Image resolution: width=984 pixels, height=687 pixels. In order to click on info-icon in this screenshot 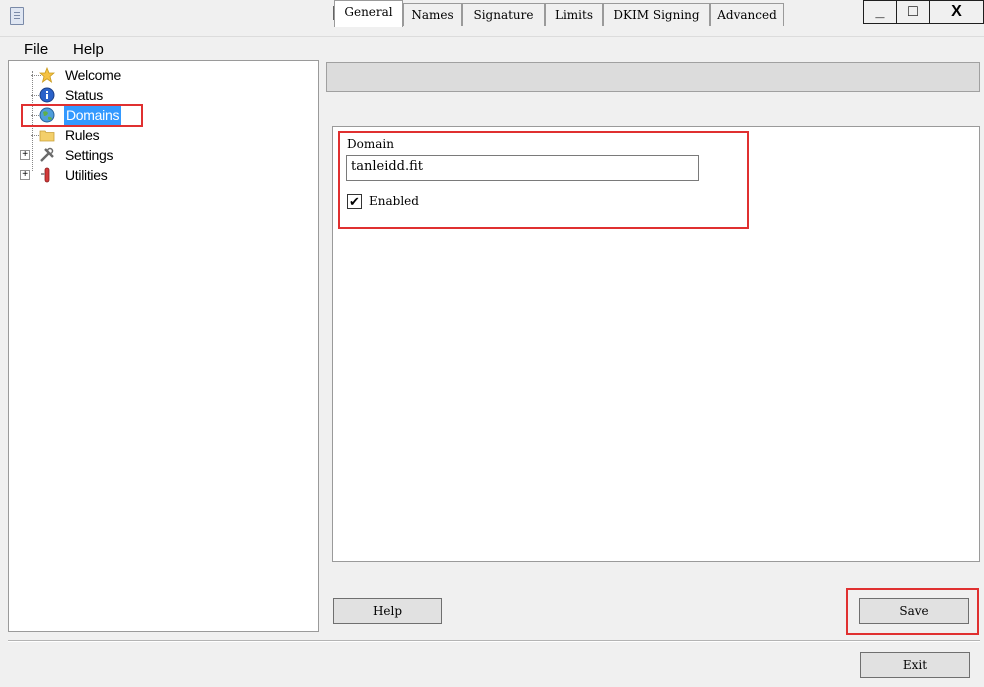, I will do `click(47, 95)`.